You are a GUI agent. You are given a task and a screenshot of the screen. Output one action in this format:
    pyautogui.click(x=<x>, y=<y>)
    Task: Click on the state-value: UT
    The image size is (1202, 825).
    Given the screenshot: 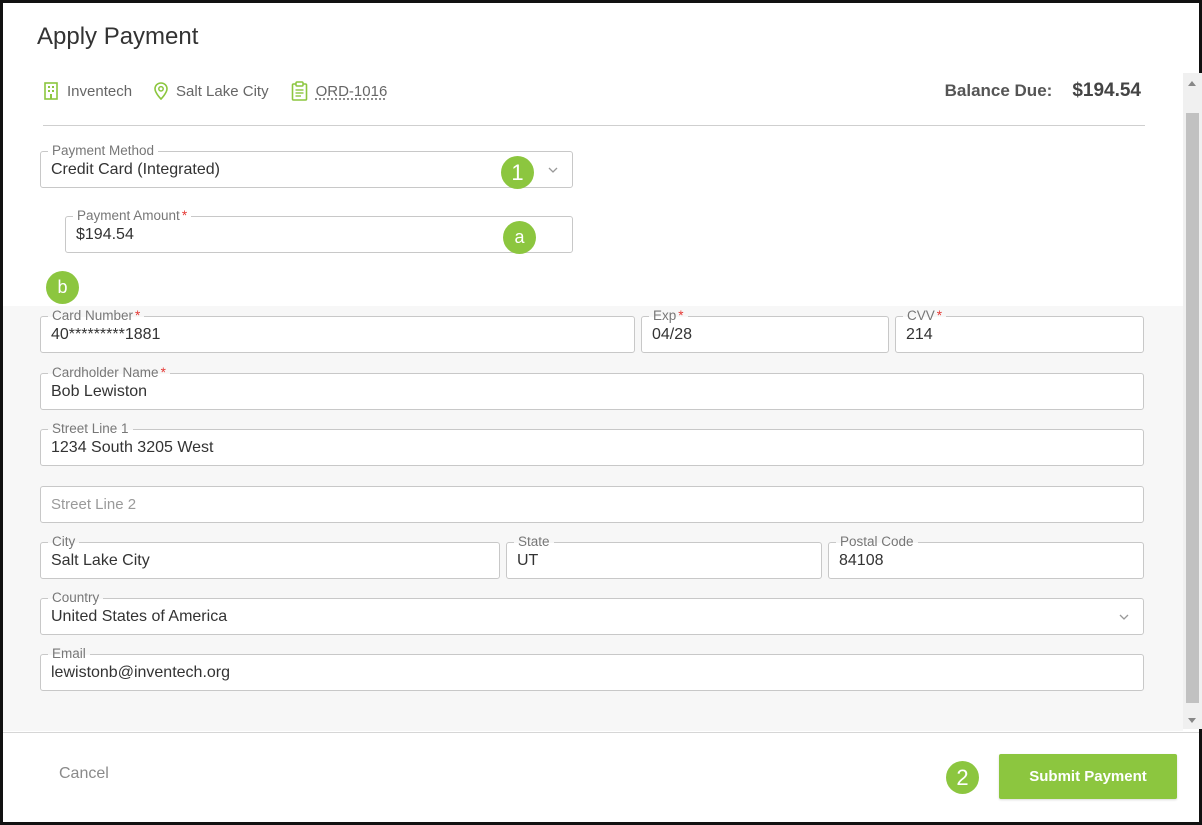 What is the action you would take?
    pyautogui.click(x=528, y=560)
    